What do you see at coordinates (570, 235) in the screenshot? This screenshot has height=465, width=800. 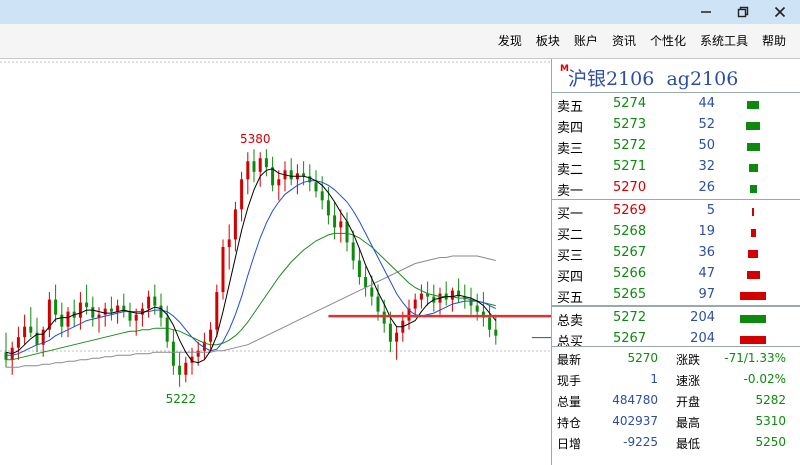 I see `bid-label: 买二` at bounding box center [570, 235].